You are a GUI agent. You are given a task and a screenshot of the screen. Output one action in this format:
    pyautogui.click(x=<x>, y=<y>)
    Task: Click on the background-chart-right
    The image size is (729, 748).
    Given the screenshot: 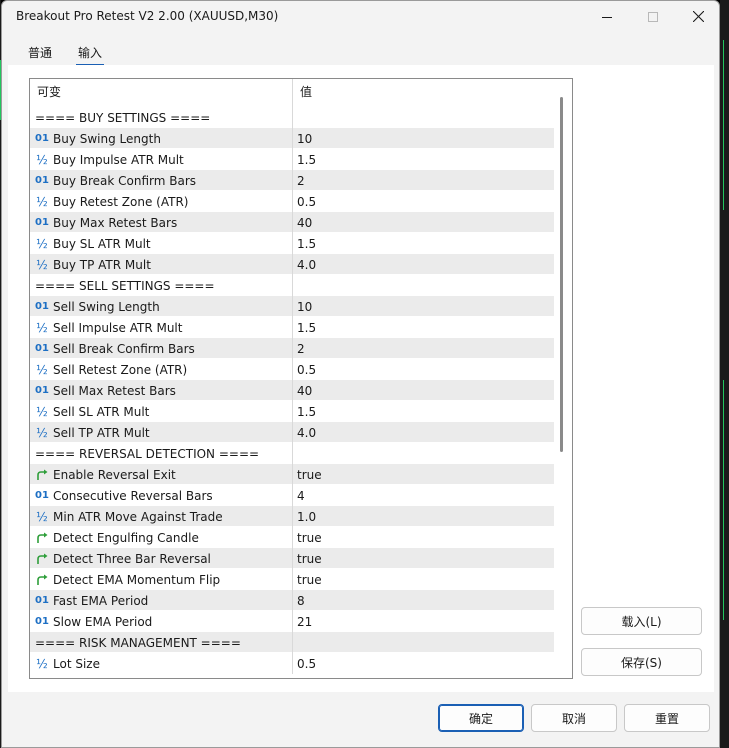 What is the action you would take?
    pyautogui.click(x=724, y=374)
    